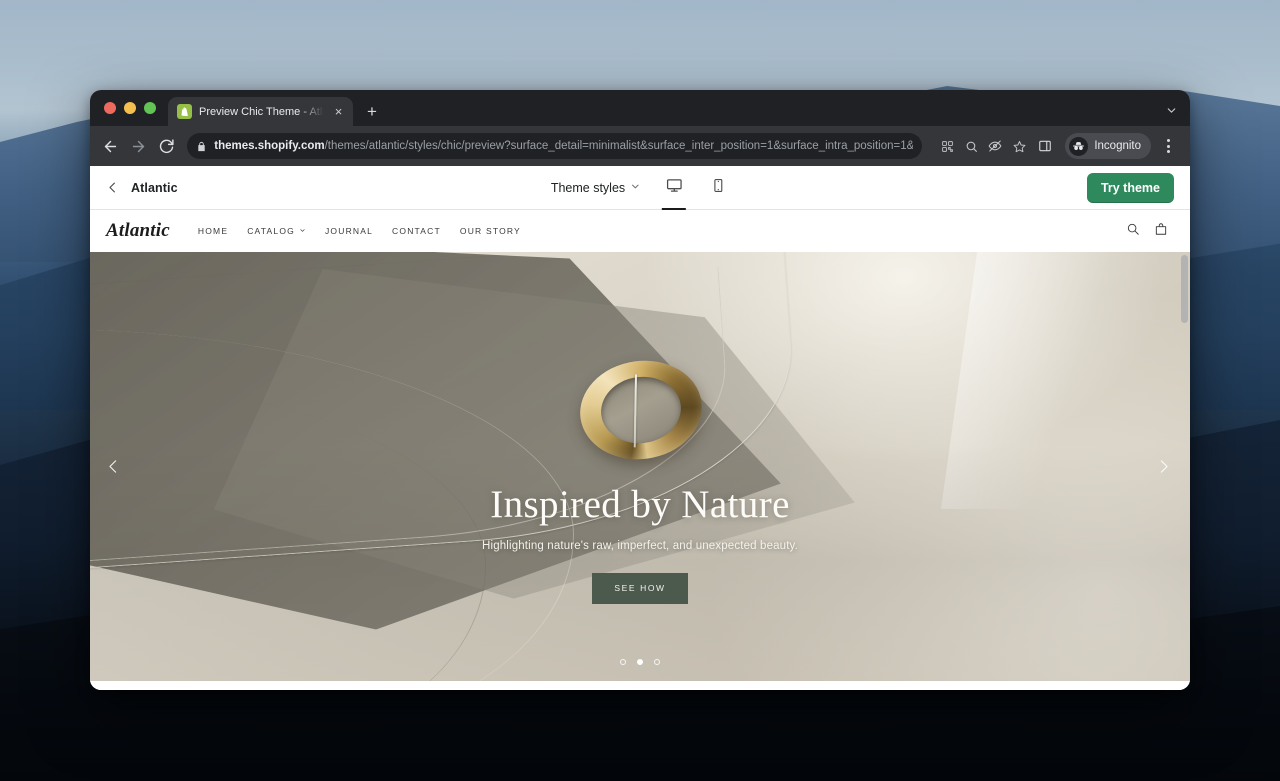 The width and height of the screenshot is (1280, 781). Describe the element at coordinates (1184, 289) in the screenshot. I see `preview-scrollbar-thumb` at that location.